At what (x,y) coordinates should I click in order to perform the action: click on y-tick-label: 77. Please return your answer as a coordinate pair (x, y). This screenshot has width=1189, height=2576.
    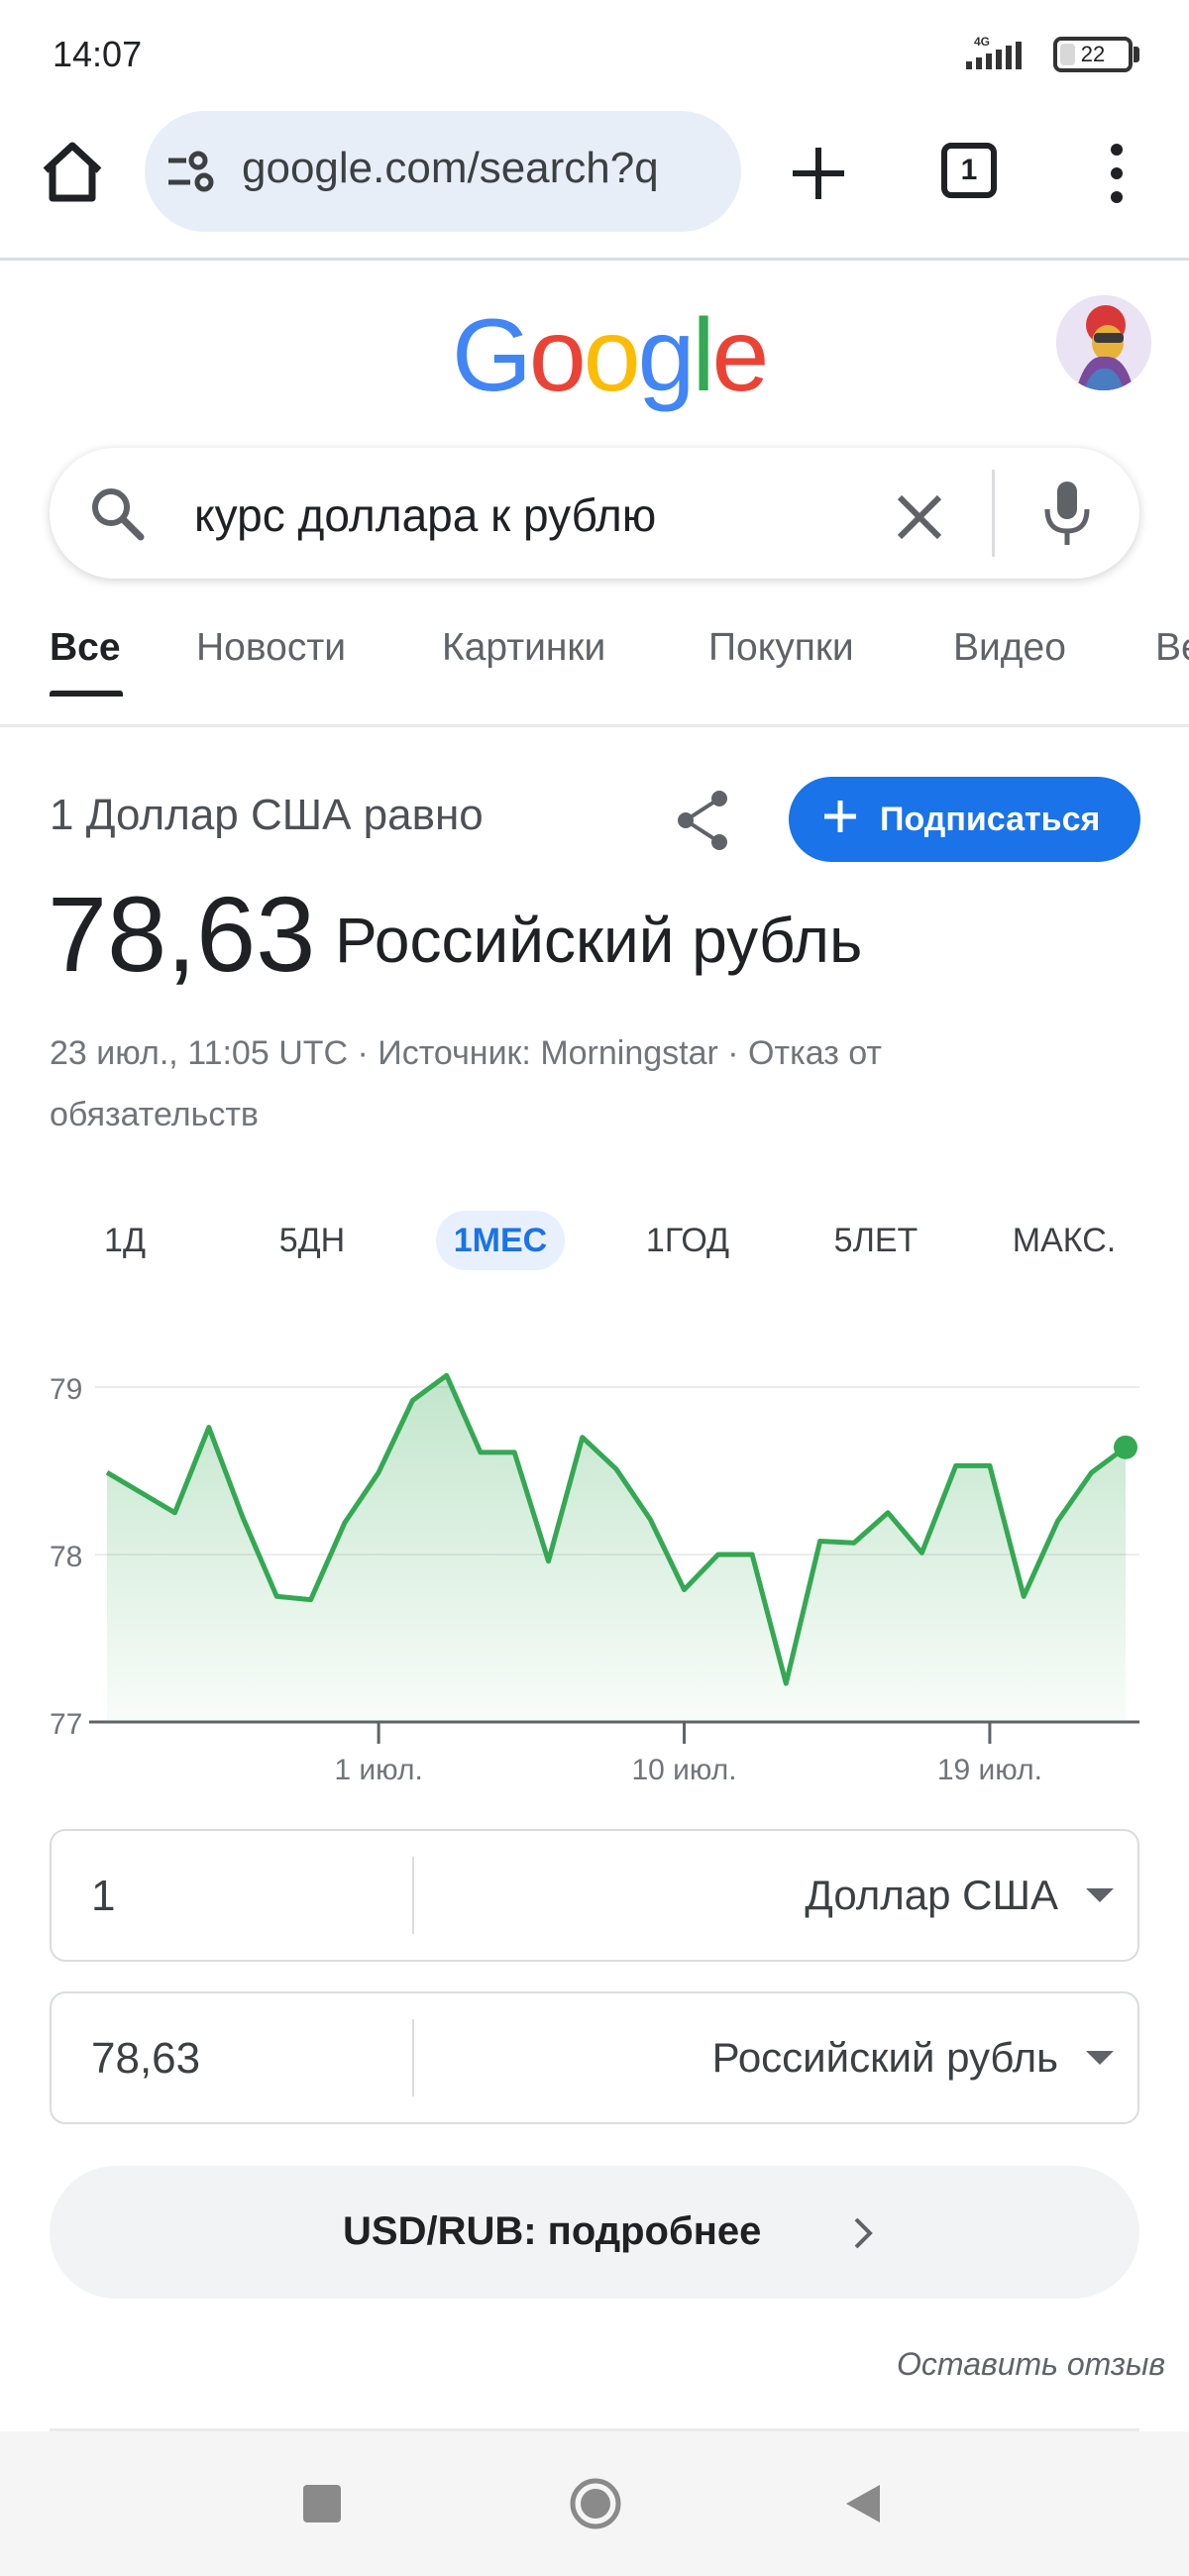
    Looking at the image, I should click on (66, 1725).